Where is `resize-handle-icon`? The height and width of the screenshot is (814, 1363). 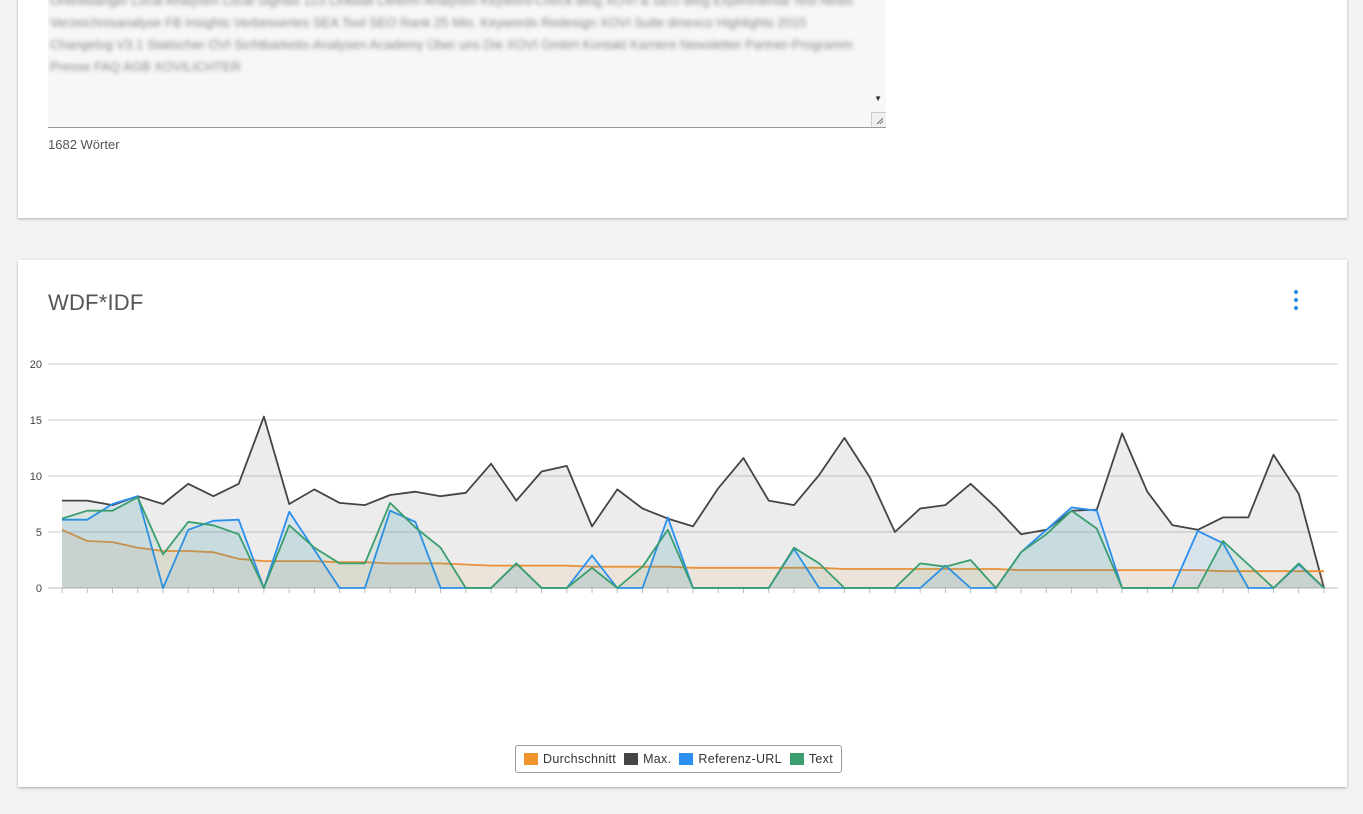
resize-handle-icon is located at coordinates (878, 119).